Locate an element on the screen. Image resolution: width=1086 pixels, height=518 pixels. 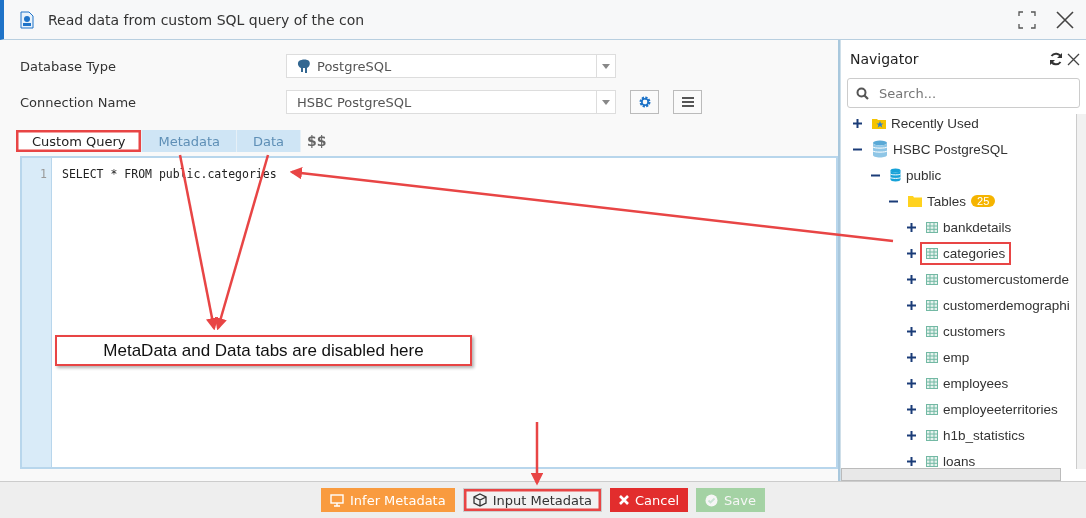
tree-item: customercustomerde is located at coordinates (998, 279).